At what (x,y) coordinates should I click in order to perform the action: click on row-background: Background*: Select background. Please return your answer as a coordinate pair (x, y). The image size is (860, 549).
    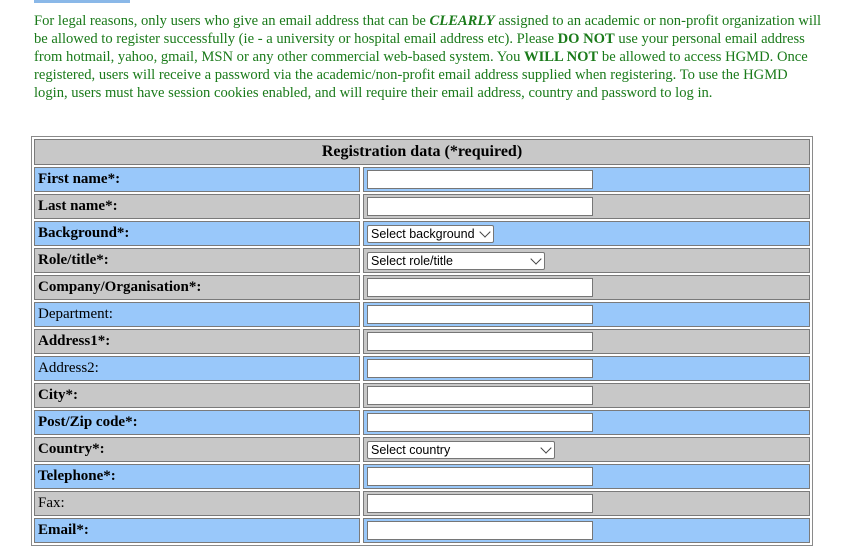
    Looking at the image, I should click on (422, 233).